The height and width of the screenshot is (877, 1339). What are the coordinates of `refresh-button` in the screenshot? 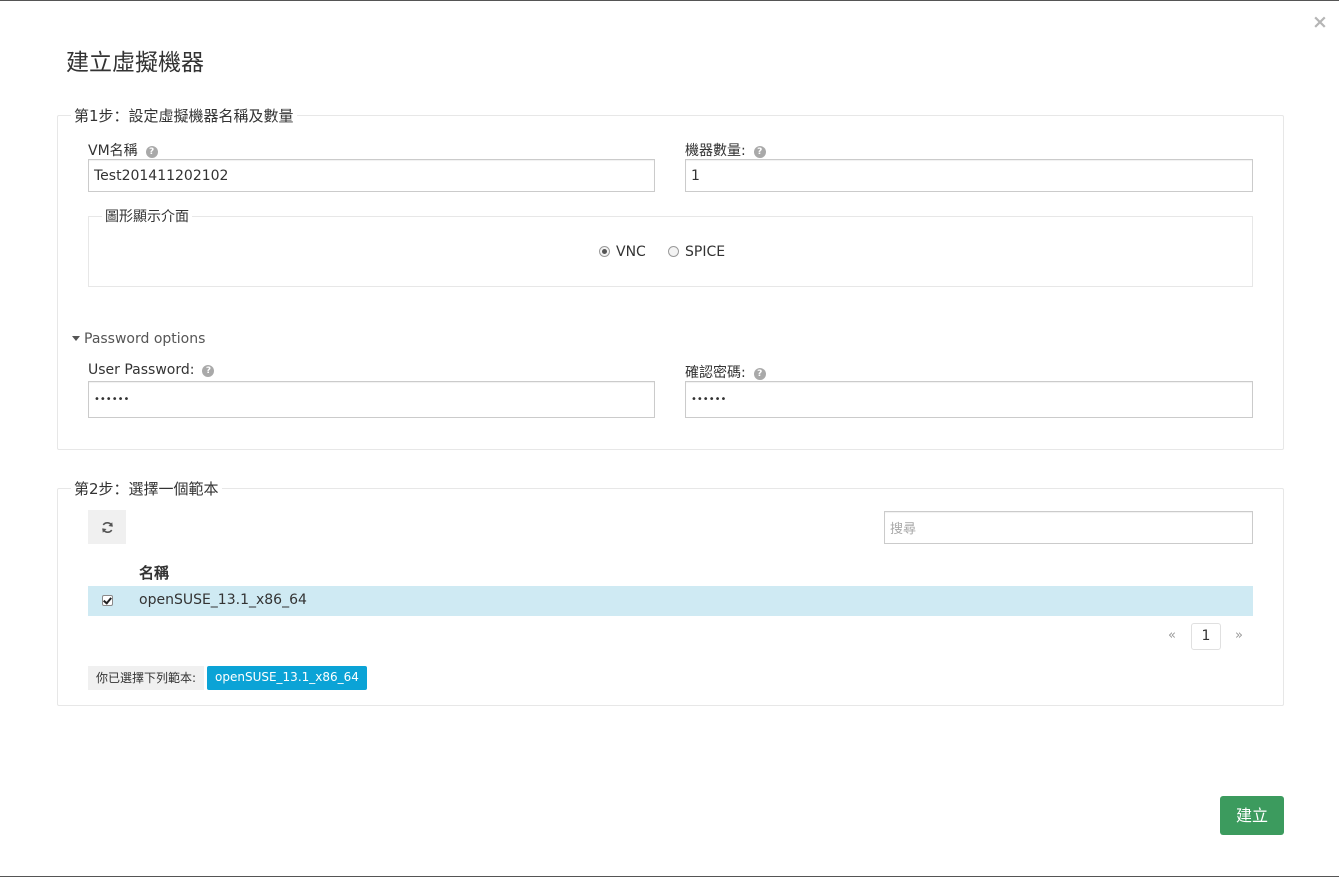 It's located at (107, 527).